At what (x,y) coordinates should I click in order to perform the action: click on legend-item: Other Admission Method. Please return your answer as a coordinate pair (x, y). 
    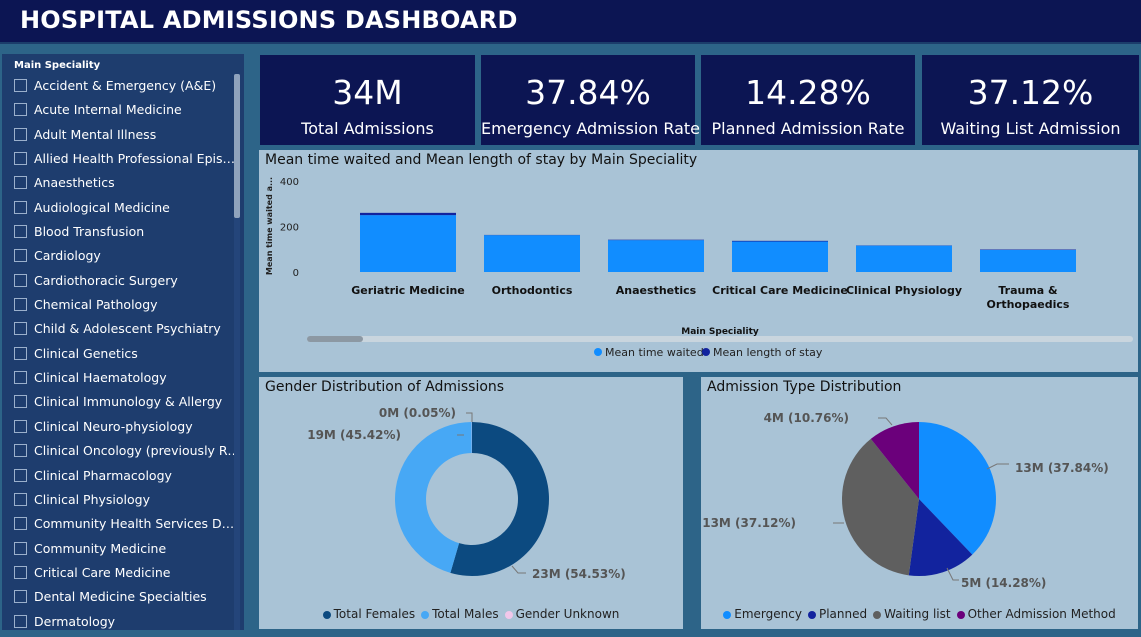
    Looking at the image, I should click on (1036, 614).